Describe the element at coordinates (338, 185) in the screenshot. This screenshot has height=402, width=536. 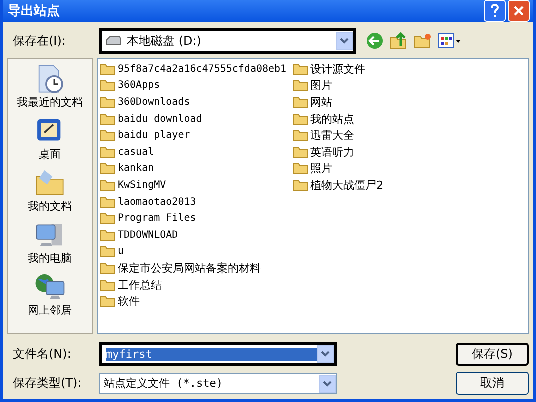
I see `folder-item: 植物大战僵尸2` at that location.